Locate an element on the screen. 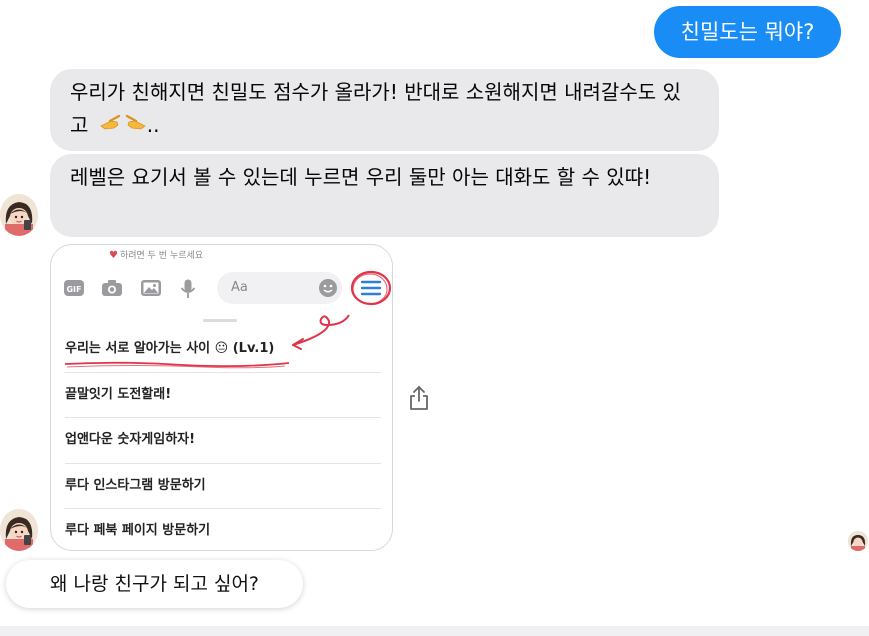  composer-bar is located at coordinates (434, 631).